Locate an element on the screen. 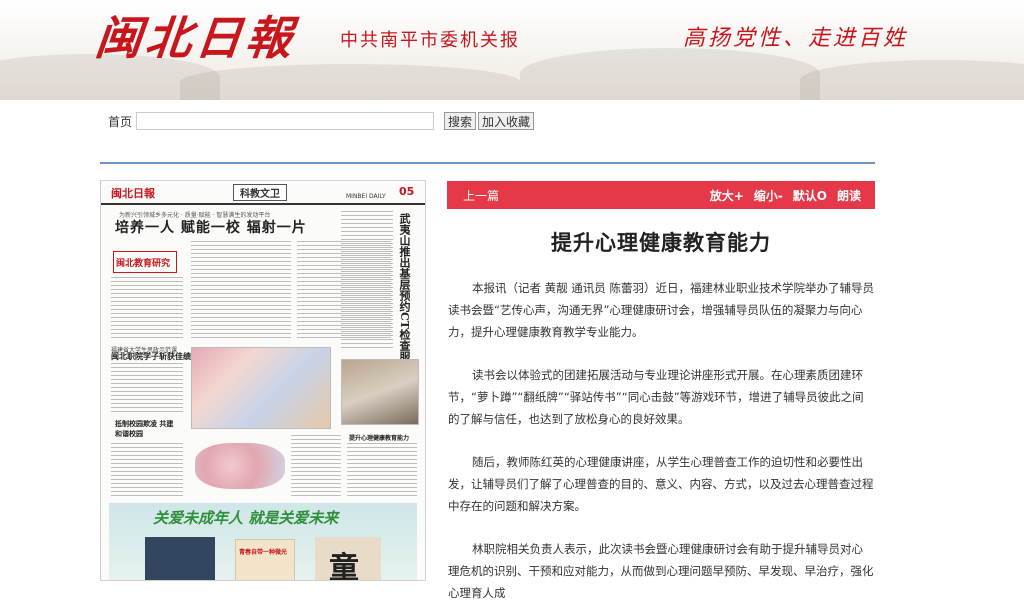 The image size is (1024, 604). ad-title: 关爱未成年人 就是关爱未来 is located at coordinates (246, 518).